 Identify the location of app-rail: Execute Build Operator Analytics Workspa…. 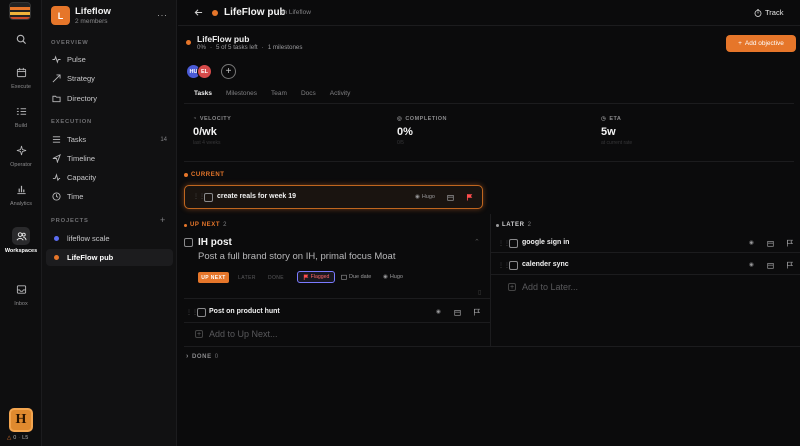
(21, 223).